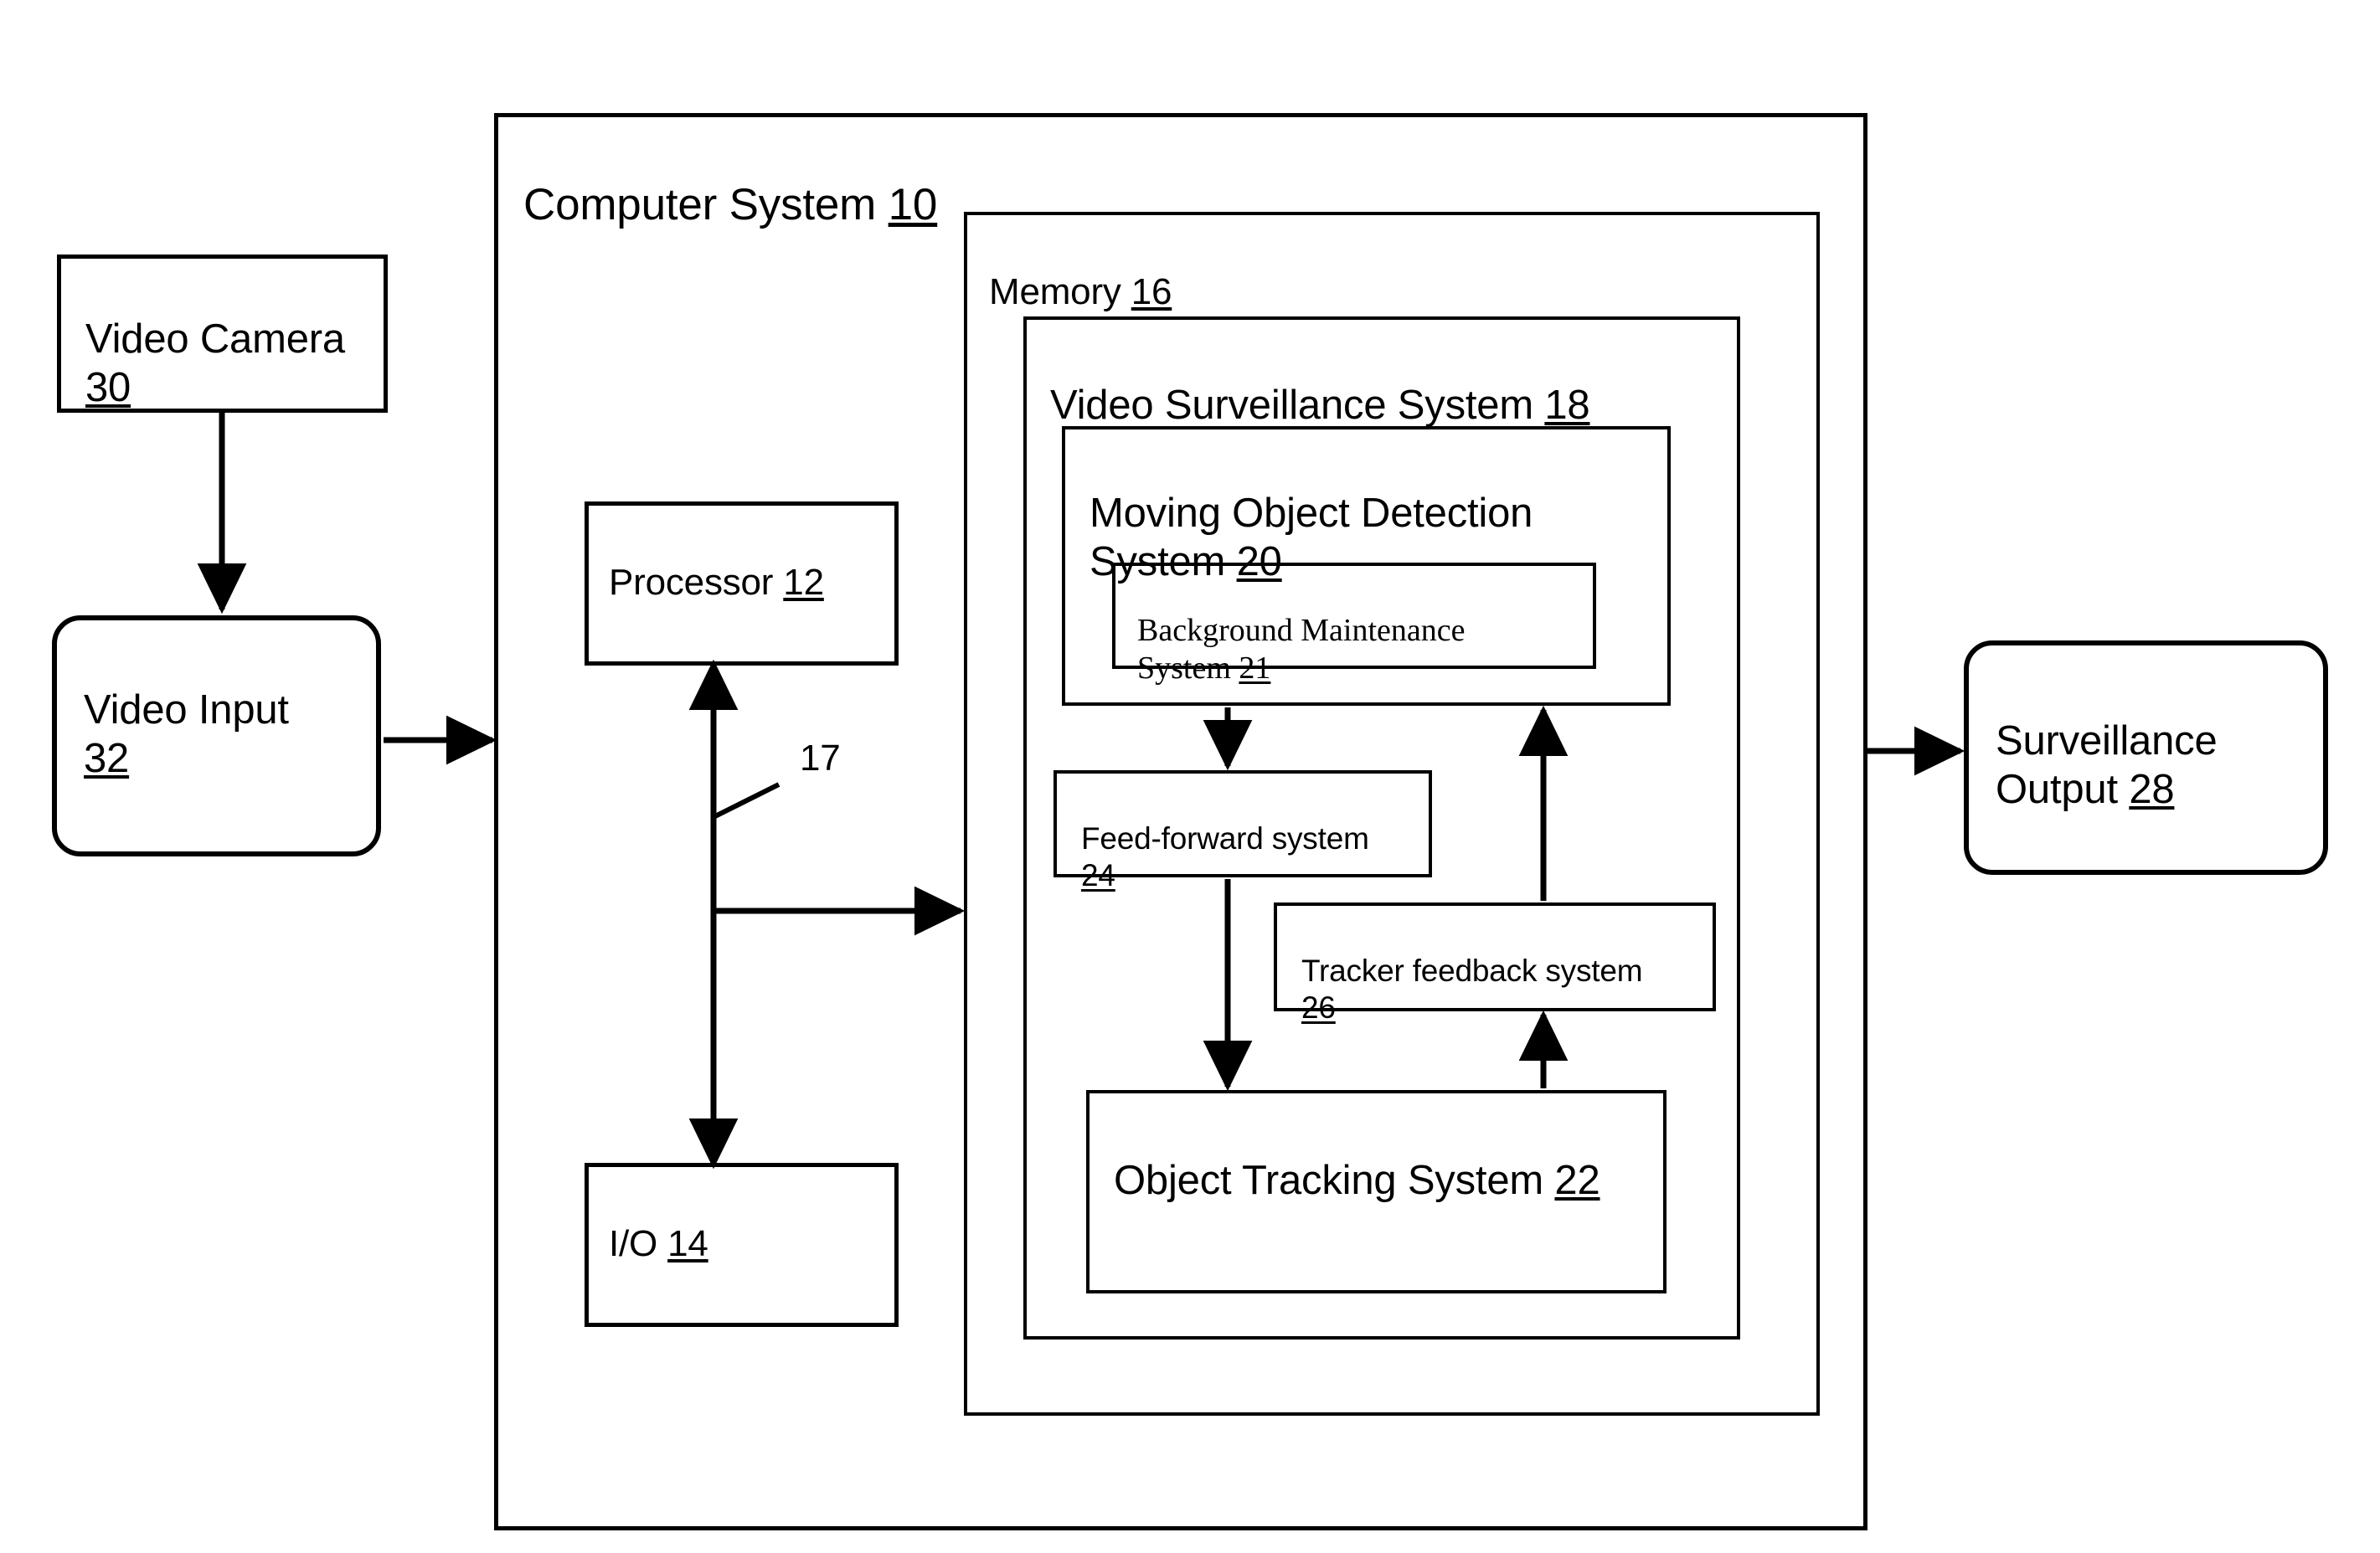 This screenshot has height=1553, width=2380. Describe the element at coordinates (1080, 292) in the screenshot. I see `memory-label: Memory 16` at that location.